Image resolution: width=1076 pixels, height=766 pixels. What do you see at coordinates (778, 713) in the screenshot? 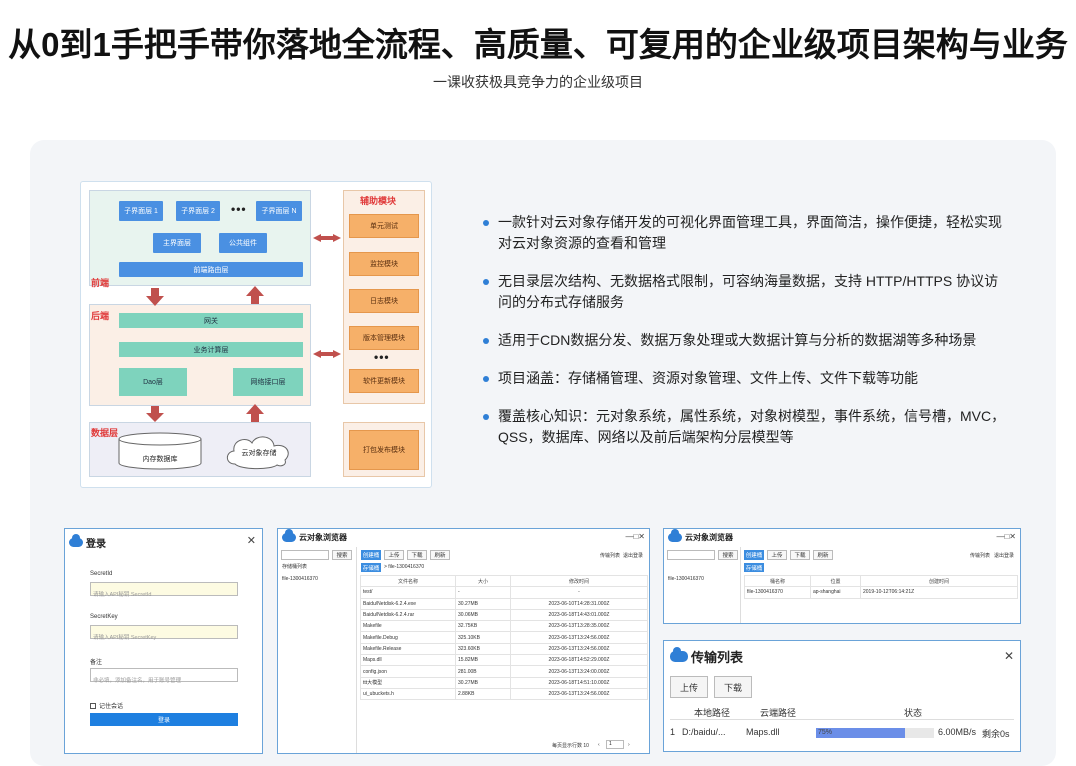
I see `column-header: 云端路径` at bounding box center [778, 713].